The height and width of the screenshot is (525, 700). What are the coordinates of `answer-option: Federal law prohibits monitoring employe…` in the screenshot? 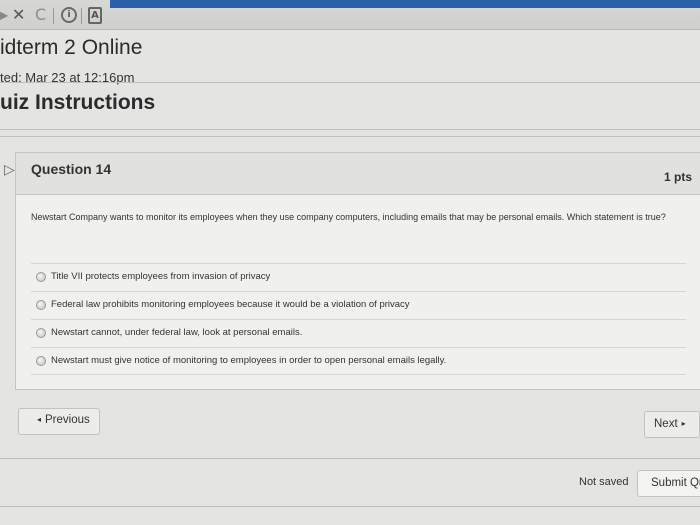 It's located at (358, 305).